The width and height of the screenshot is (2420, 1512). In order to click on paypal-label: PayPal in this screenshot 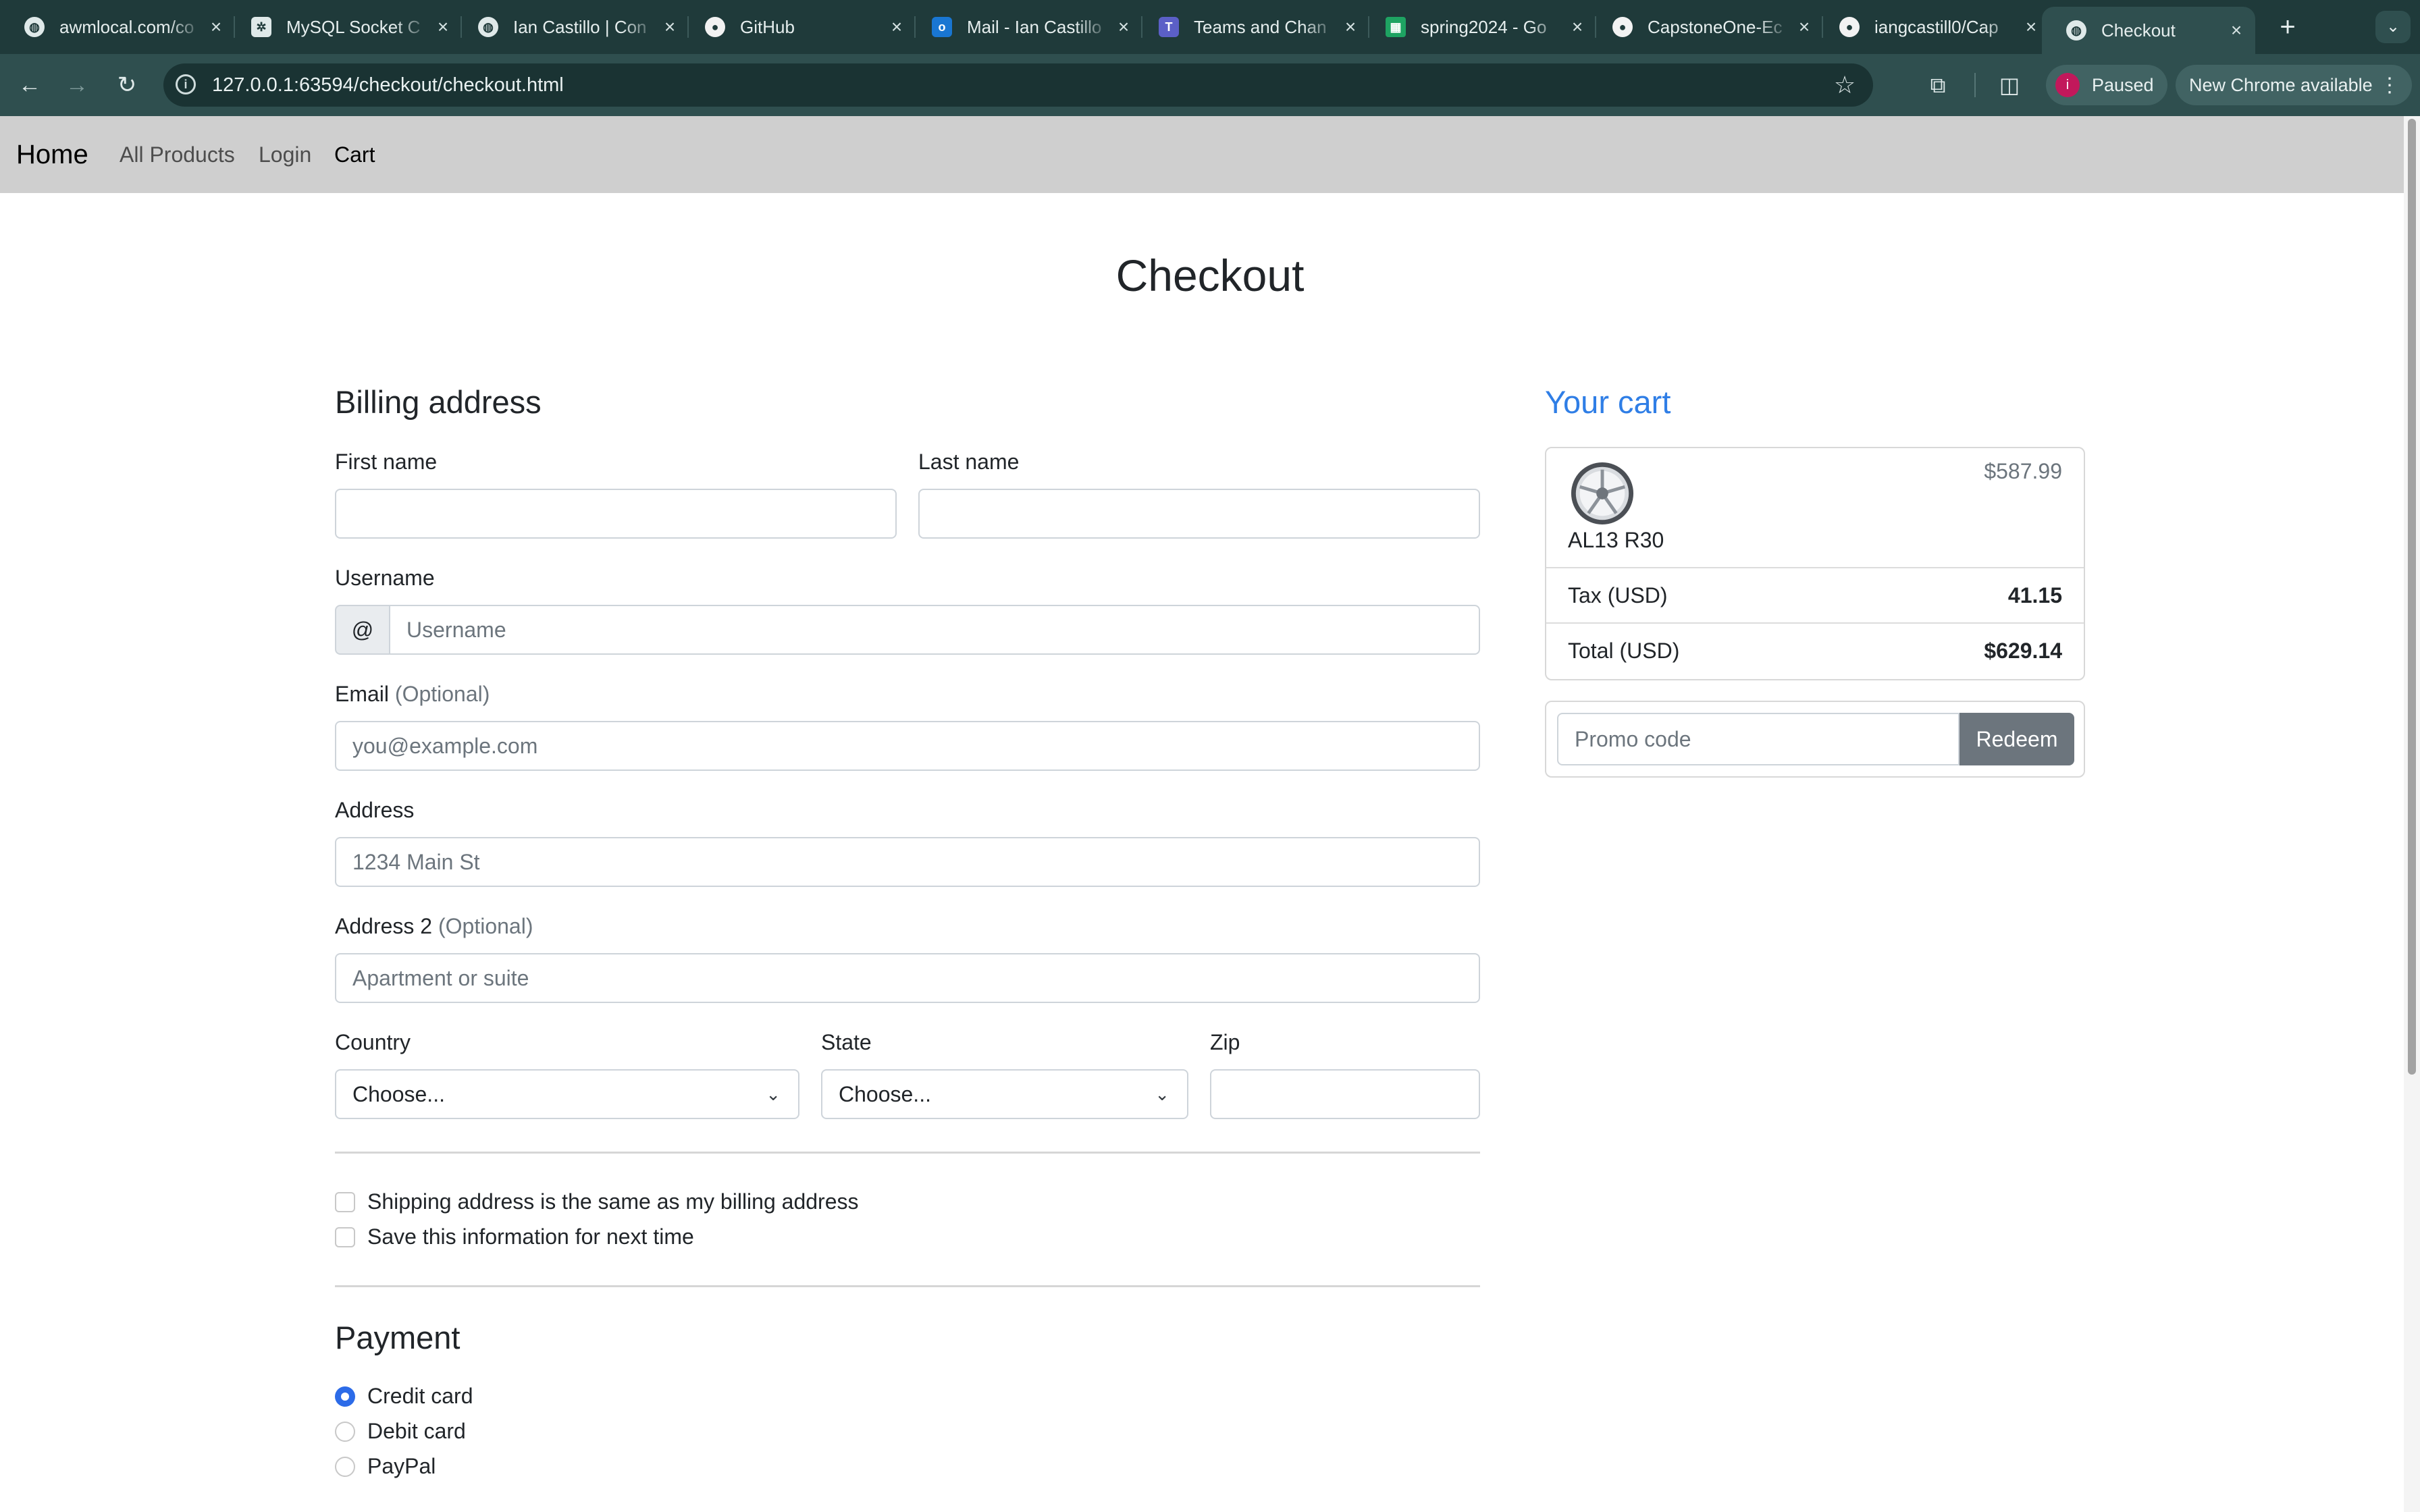, I will do `click(401, 1466)`.